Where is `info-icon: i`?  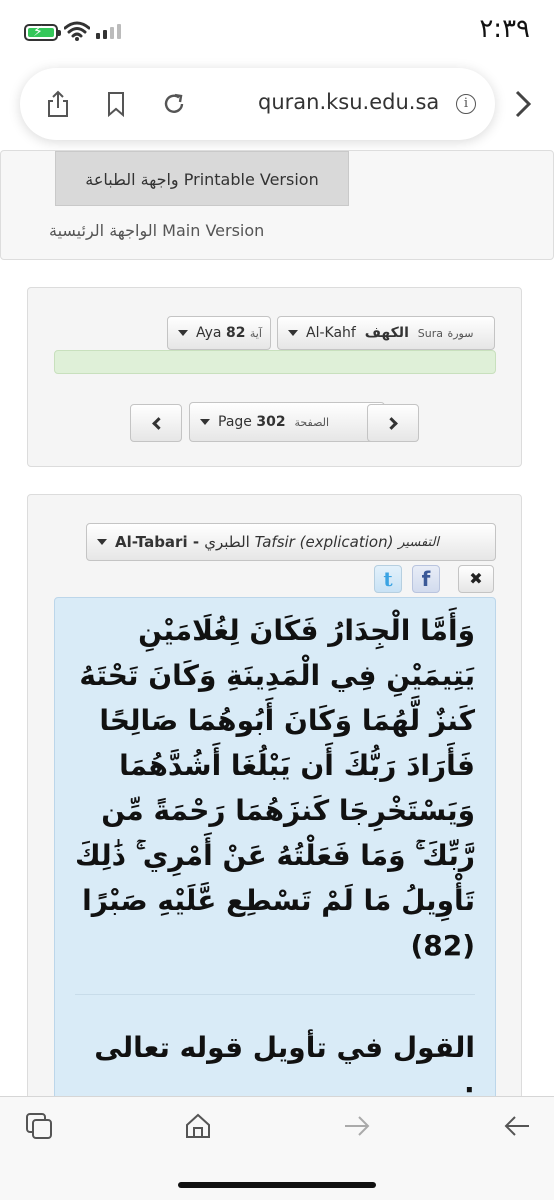 info-icon: i is located at coordinates (466, 104).